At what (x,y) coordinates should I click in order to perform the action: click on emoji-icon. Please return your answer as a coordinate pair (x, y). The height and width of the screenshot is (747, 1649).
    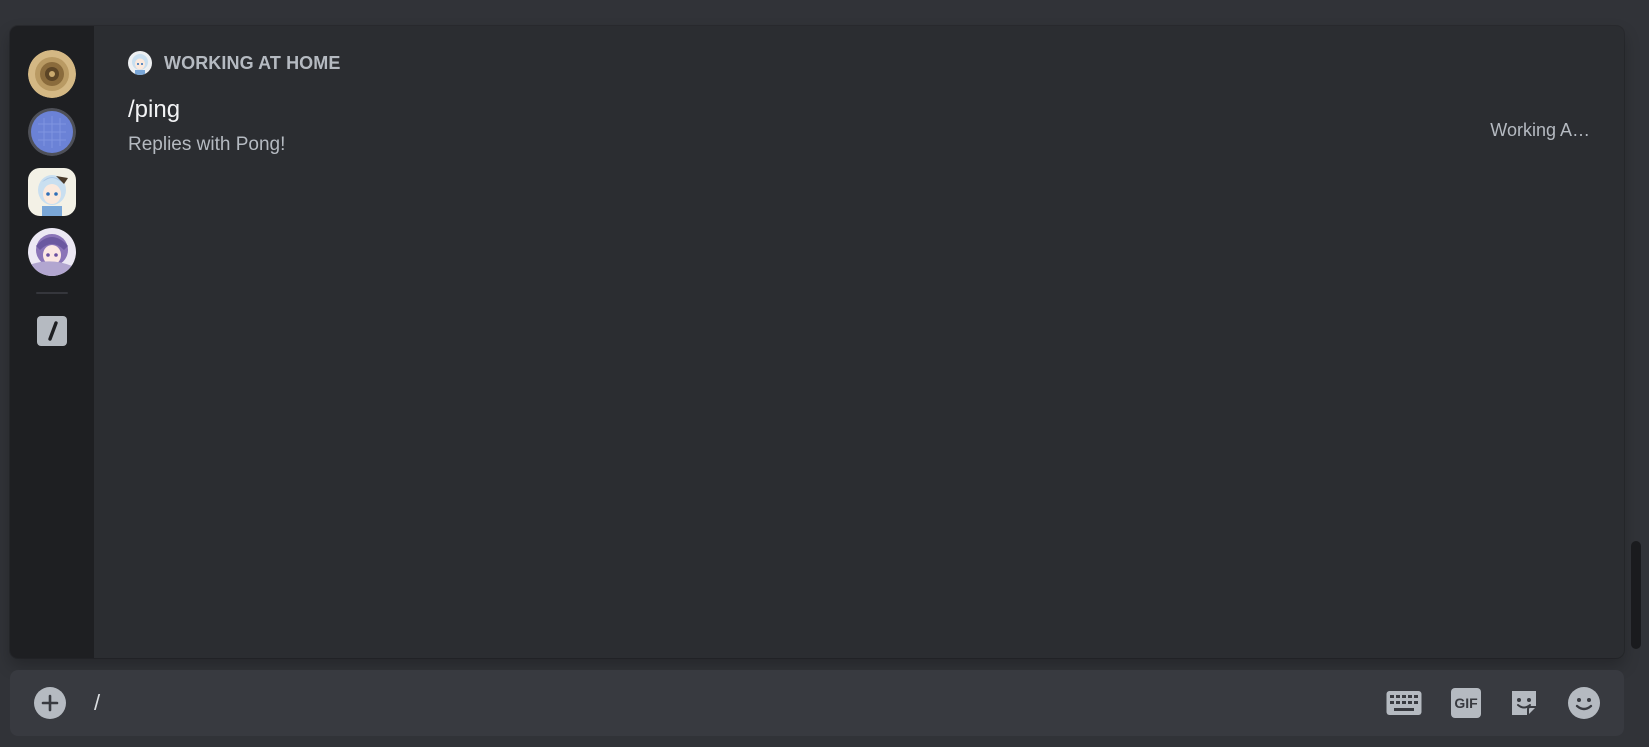
    Looking at the image, I should click on (1584, 703).